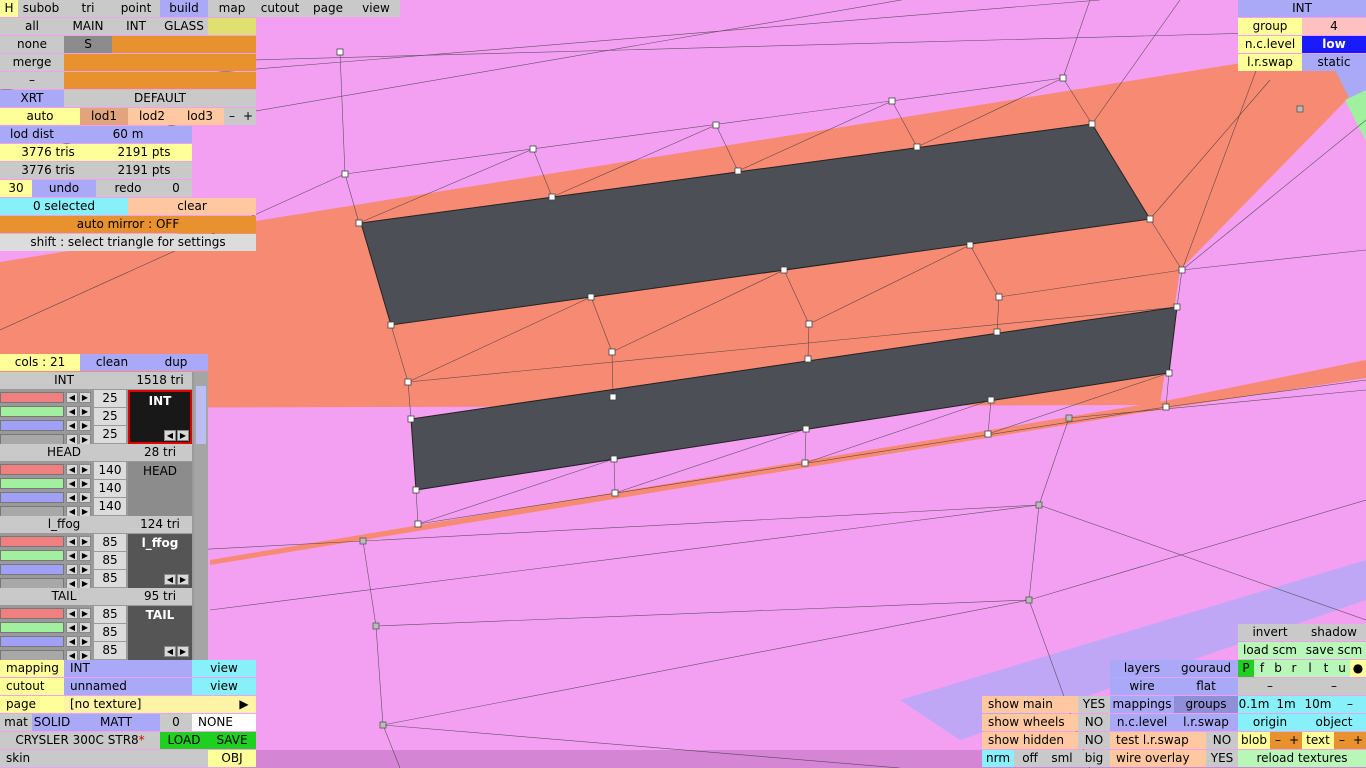 The image size is (1366, 768). Describe the element at coordinates (1094, 704) in the screenshot. I see `show-main-toggle: YES` at that location.